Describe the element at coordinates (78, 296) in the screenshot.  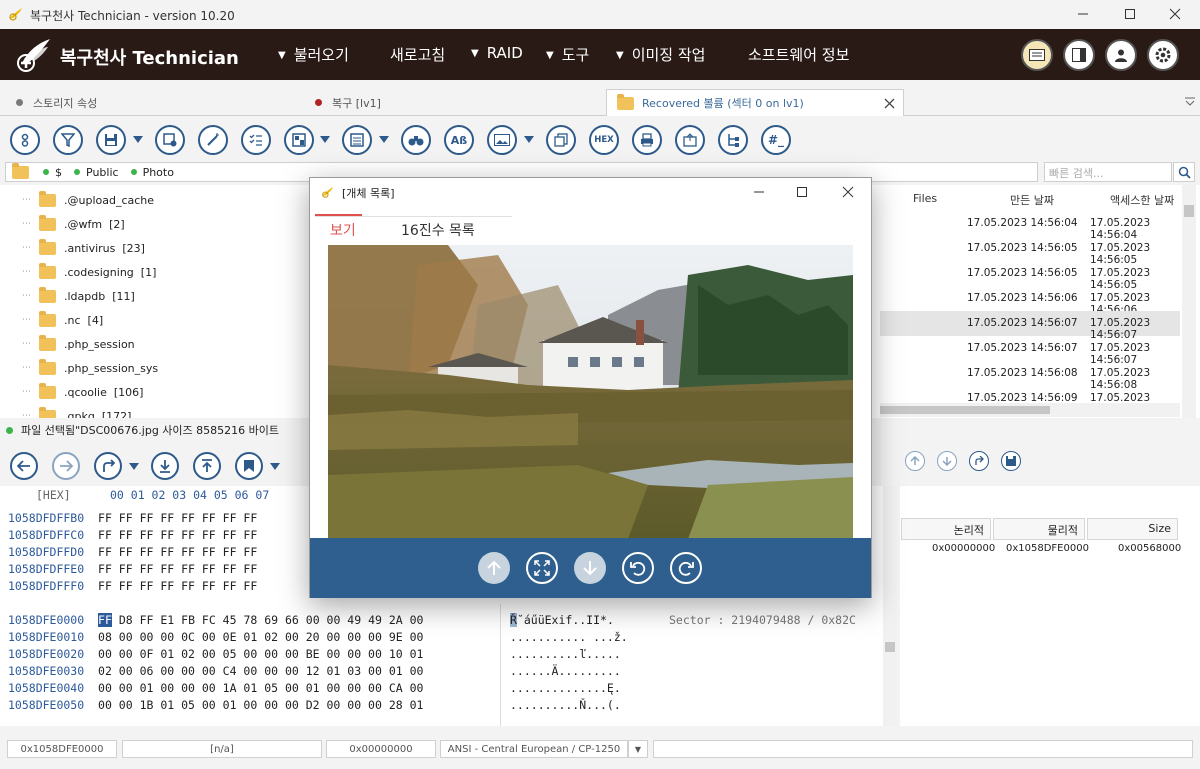
I see `tree-item: ⋯ .ldapdb [11]` at that location.